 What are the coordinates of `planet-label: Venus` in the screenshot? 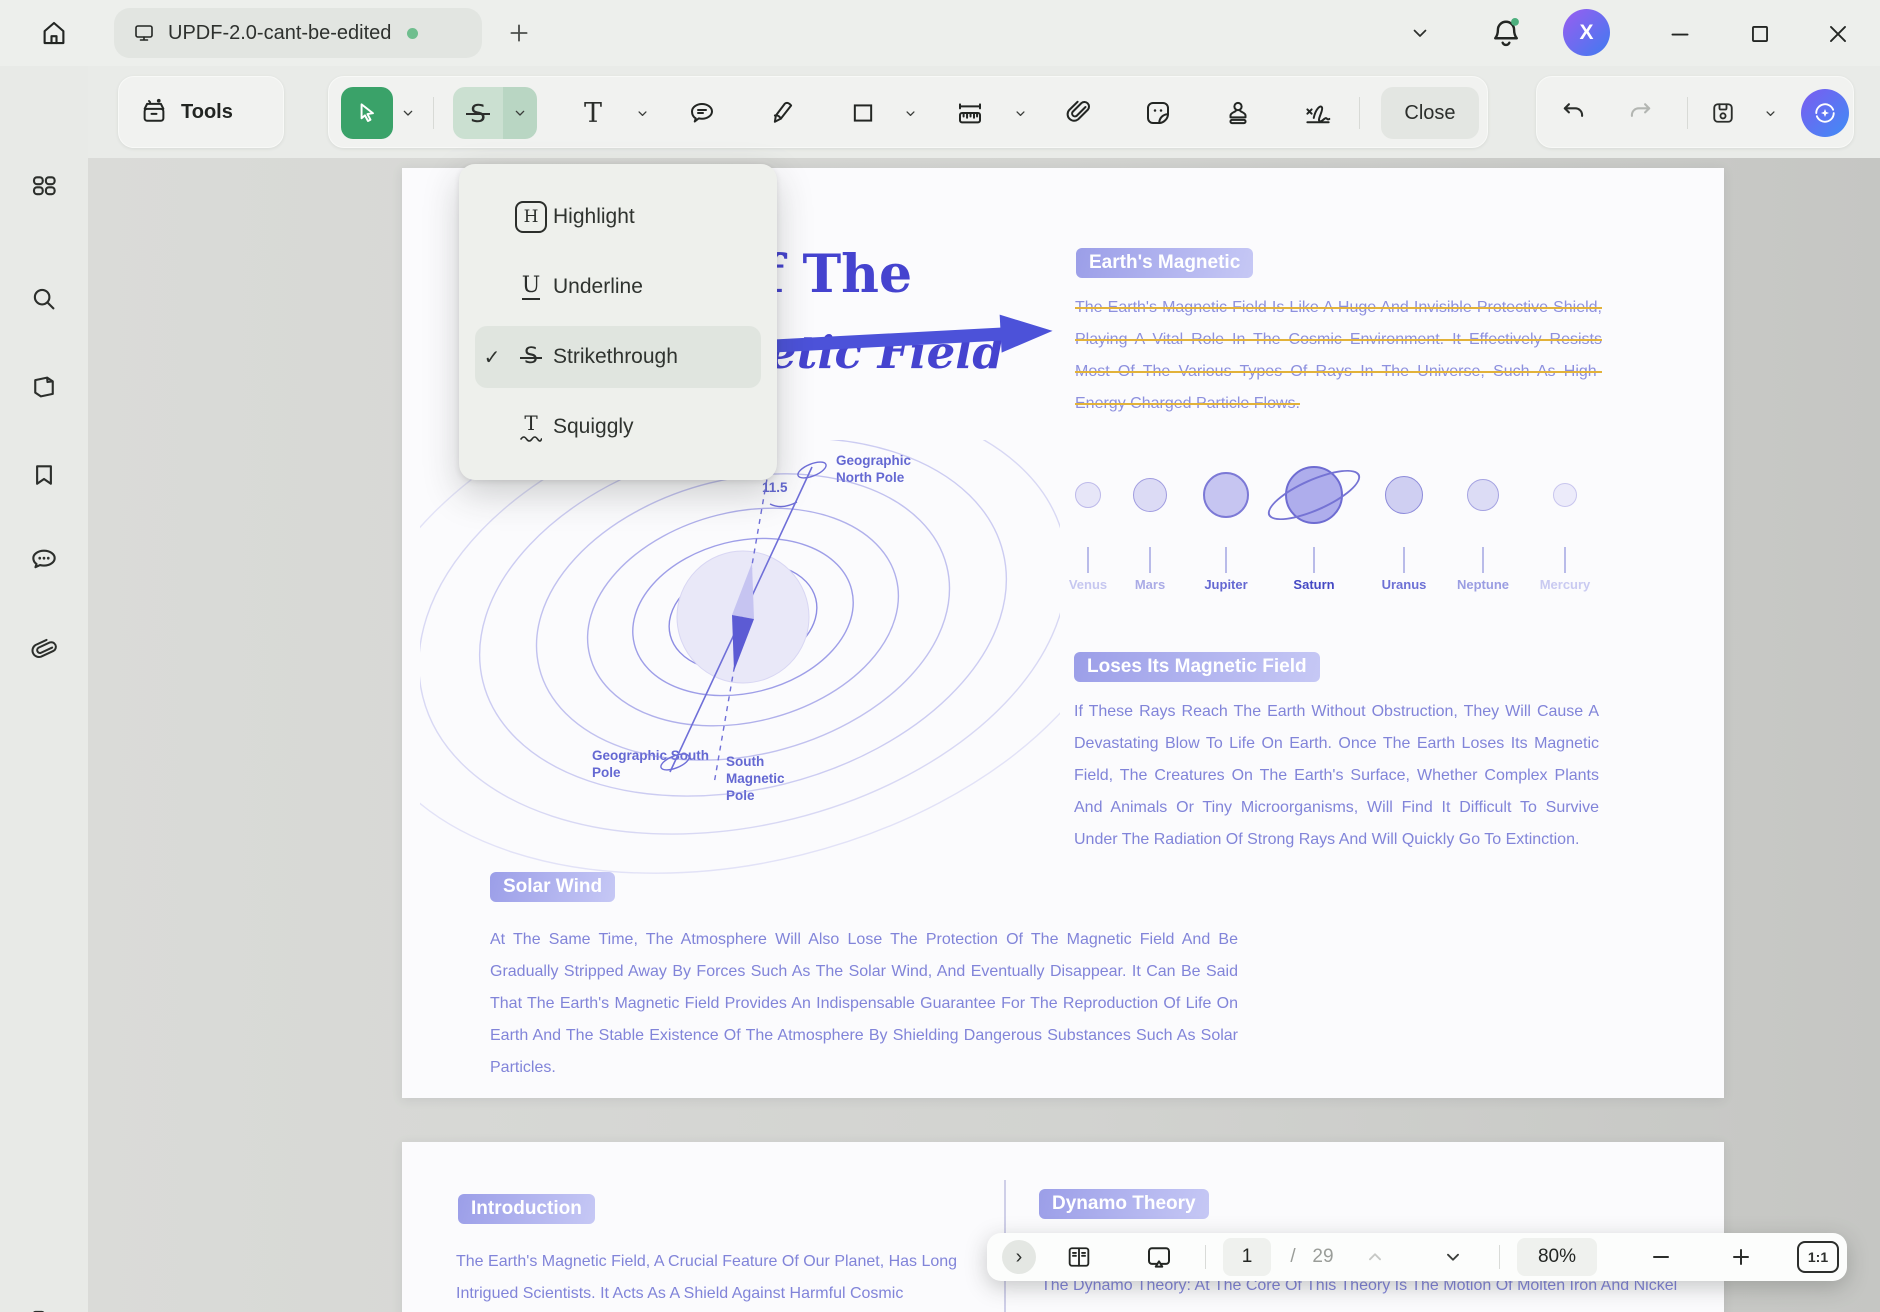 It's located at (1088, 584).